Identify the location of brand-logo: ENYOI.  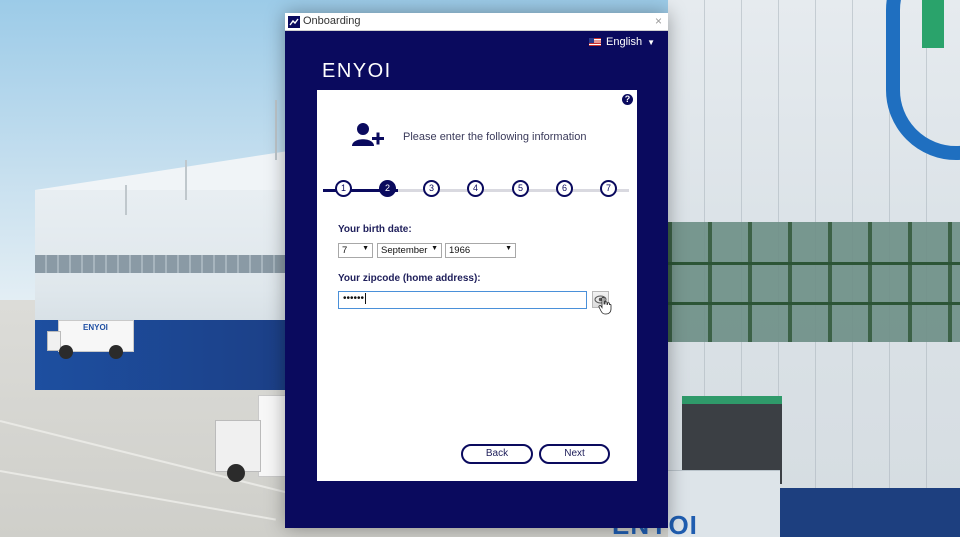
(357, 71).